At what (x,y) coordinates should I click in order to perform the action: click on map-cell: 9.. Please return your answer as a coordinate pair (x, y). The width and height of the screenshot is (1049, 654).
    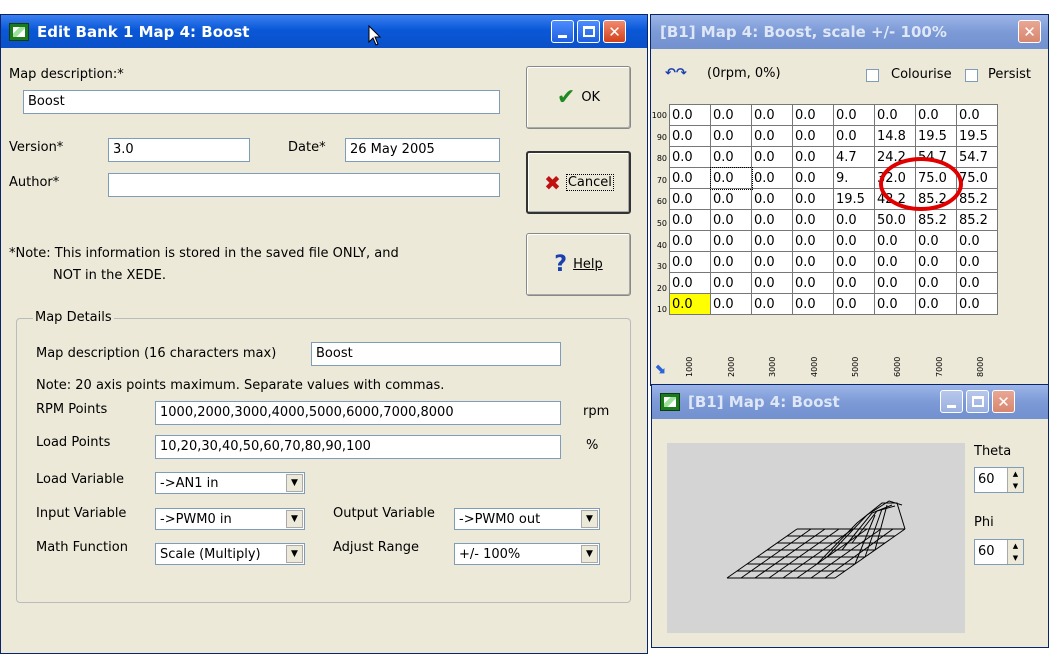
    Looking at the image, I should click on (854, 178).